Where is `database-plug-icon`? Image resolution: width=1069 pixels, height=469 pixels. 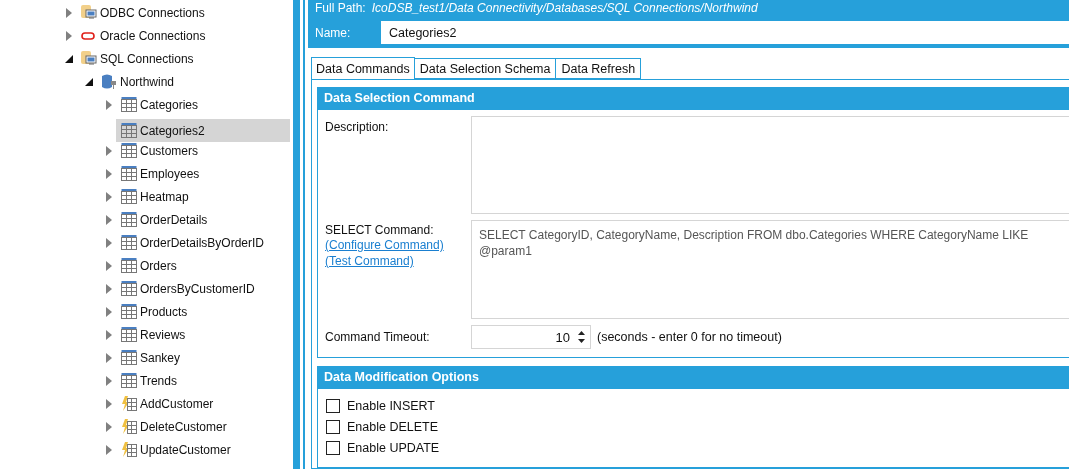 database-plug-icon is located at coordinates (109, 81).